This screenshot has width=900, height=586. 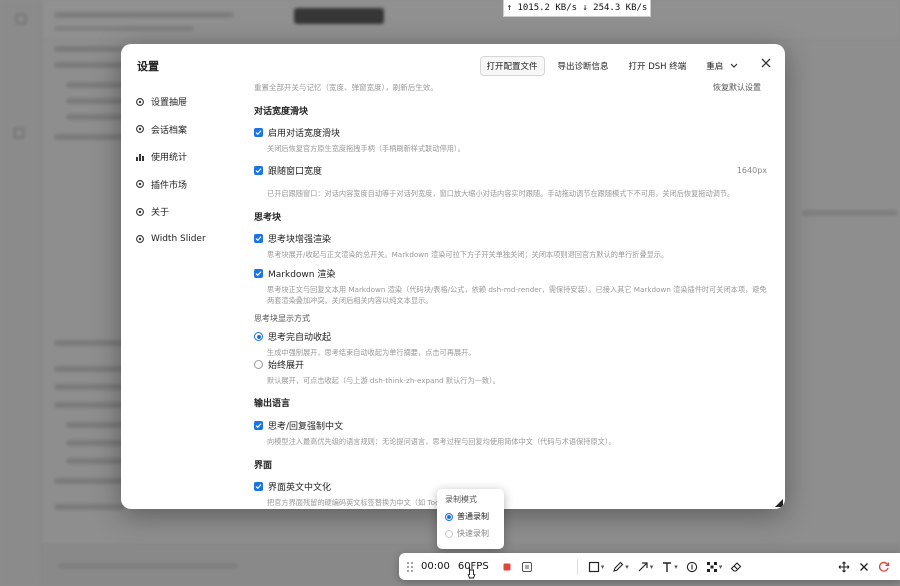 What do you see at coordinates (669, 567) in the screenshot?
I see `text-tool-button: ▾` at bounding box center [669, 567].